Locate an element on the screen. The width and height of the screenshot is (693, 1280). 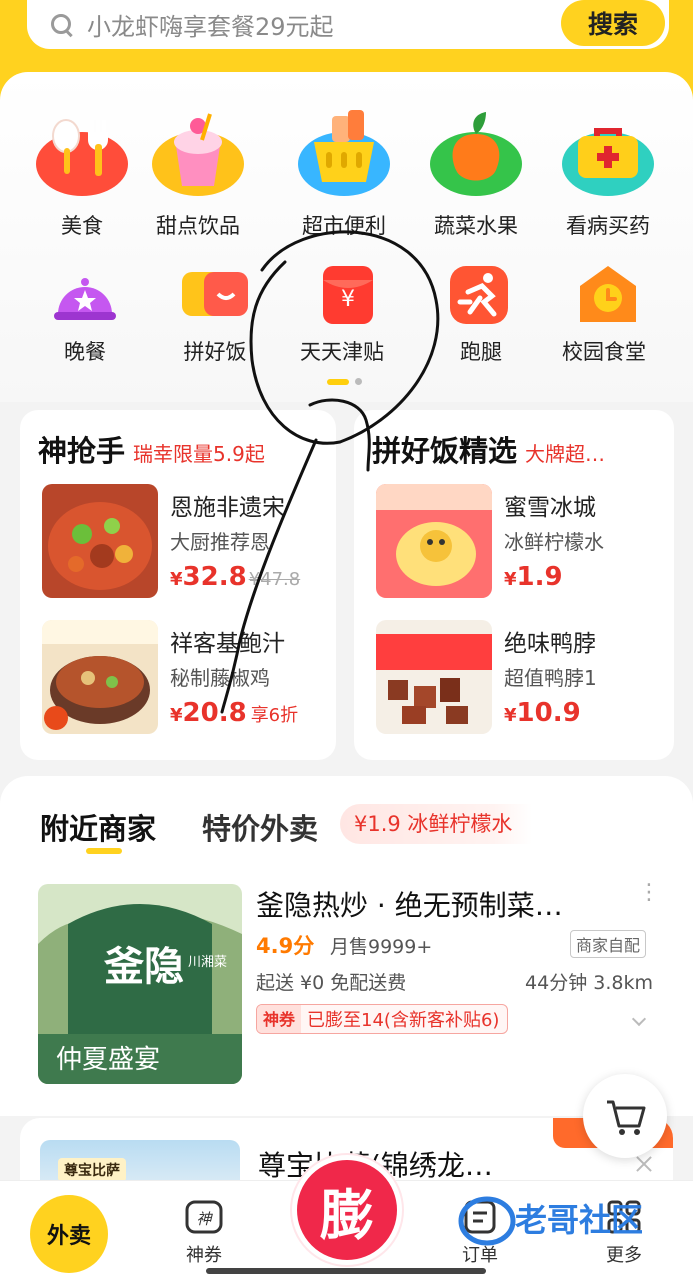
category-label: 美食 is located at coordinates (82, 226).